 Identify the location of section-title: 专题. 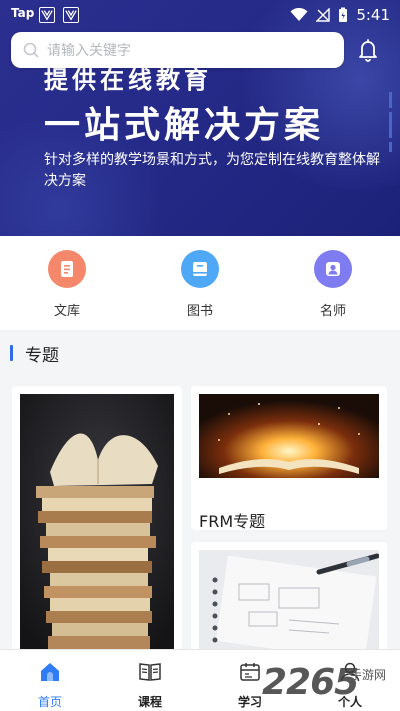
(42, 355).